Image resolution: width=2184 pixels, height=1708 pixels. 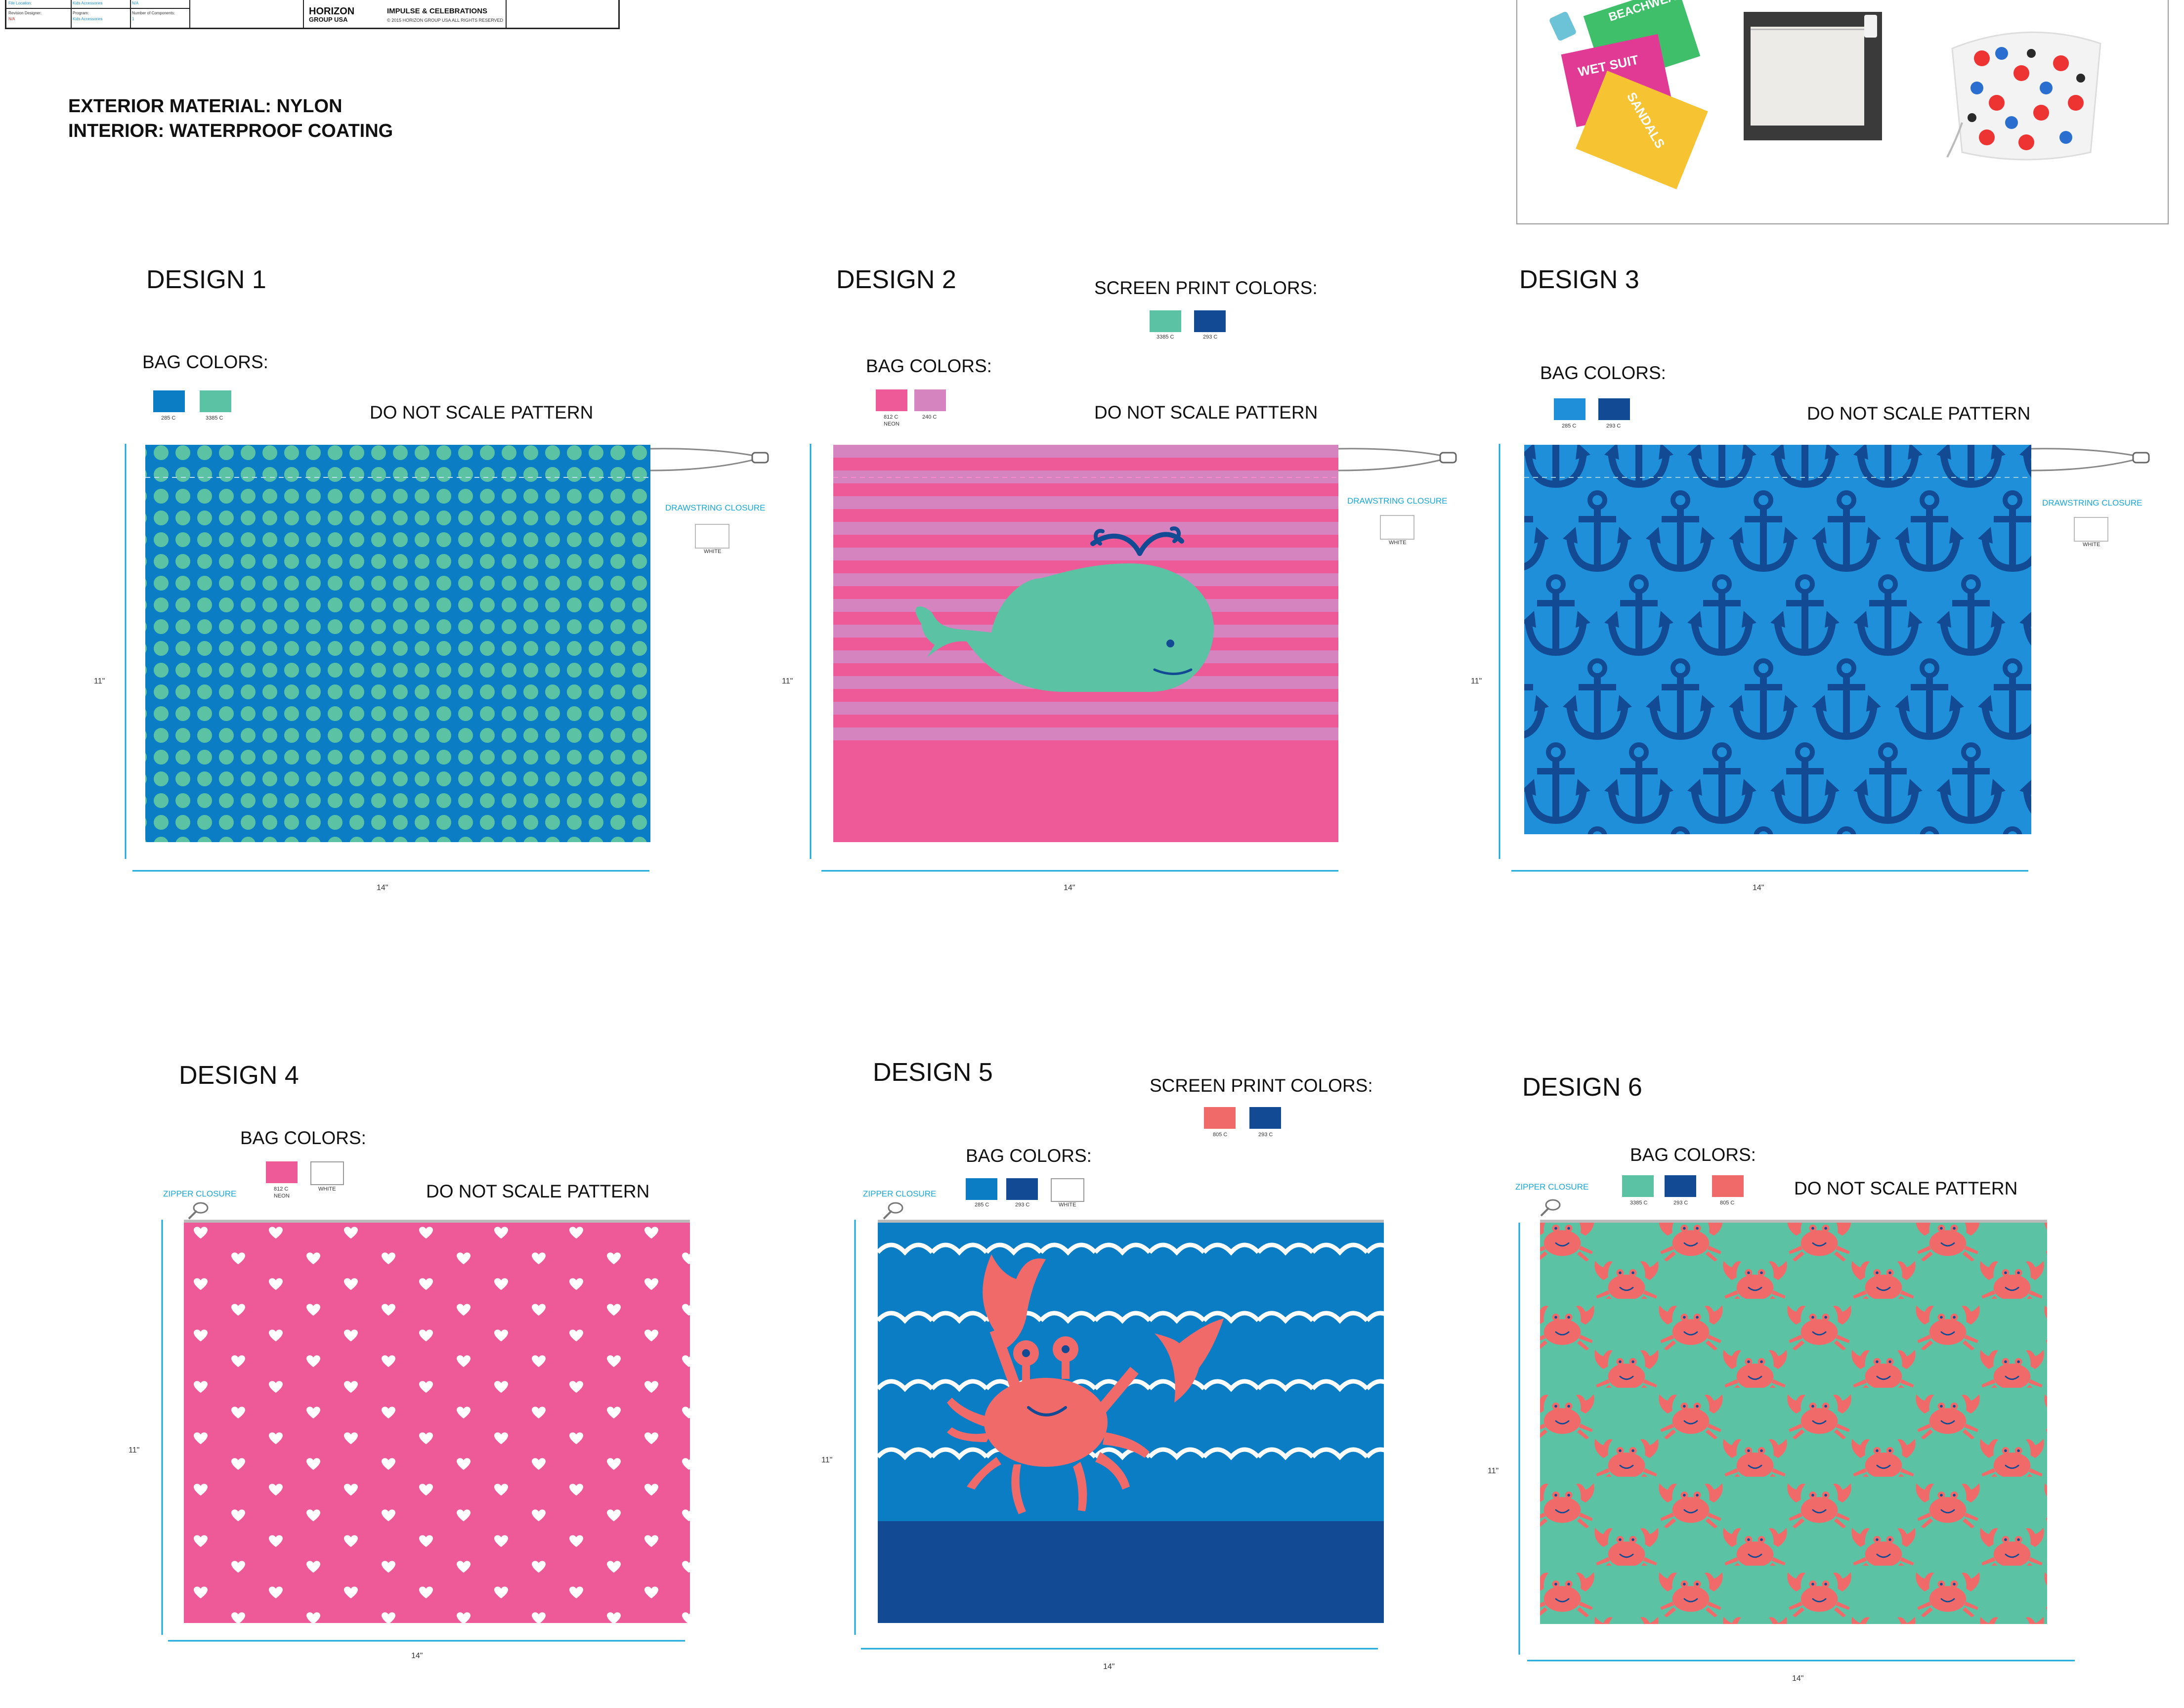 I want to click on design-2-string-swatch, so click(x=1397, y=527).